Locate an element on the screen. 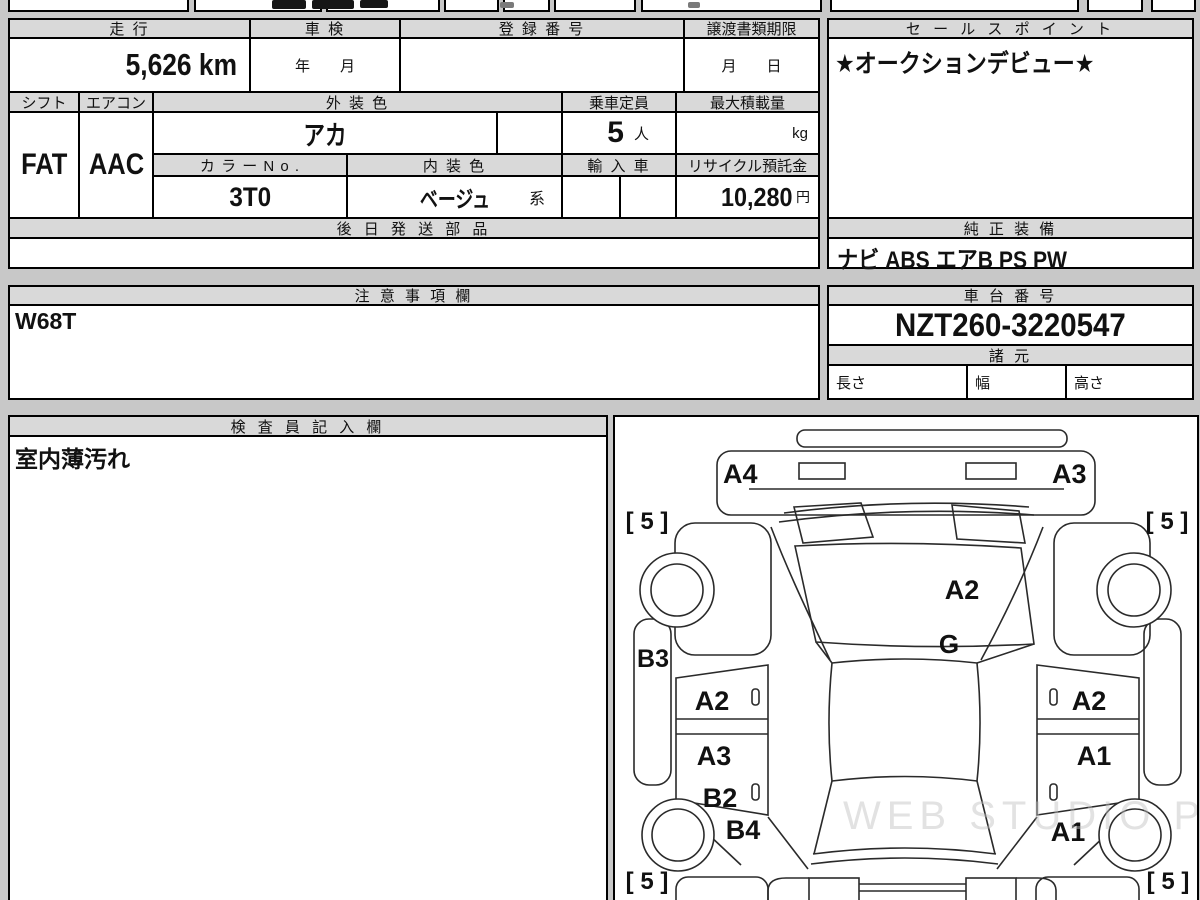  chassis-number-box: NZT260-3220547 is located at coordinates (1010, 325).